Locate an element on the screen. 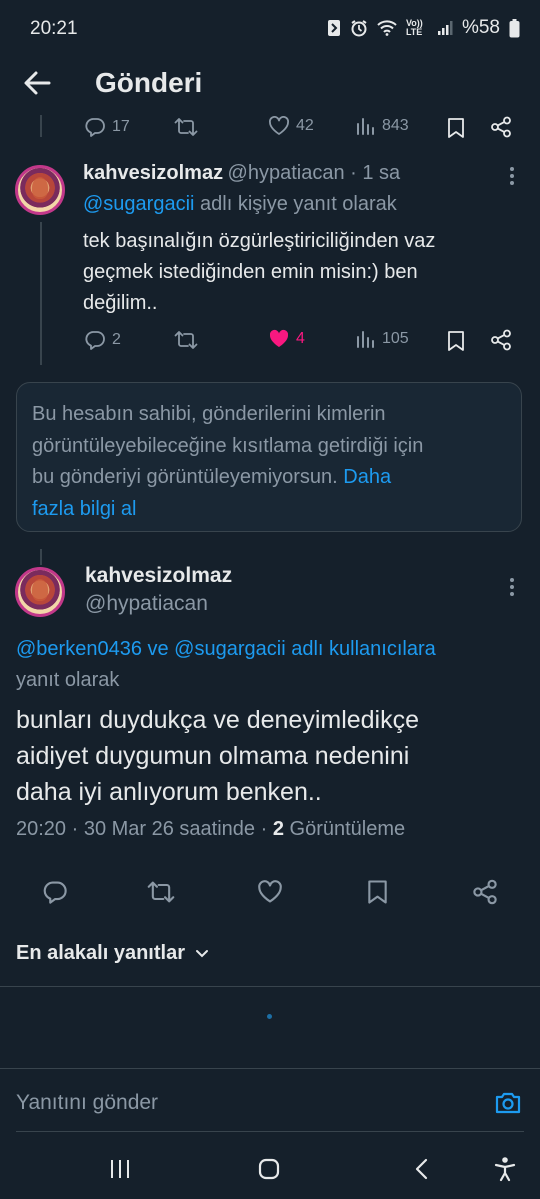 This screenshot has height=1199, width=540. header: Gönderi is located at coordinates (270, 90).